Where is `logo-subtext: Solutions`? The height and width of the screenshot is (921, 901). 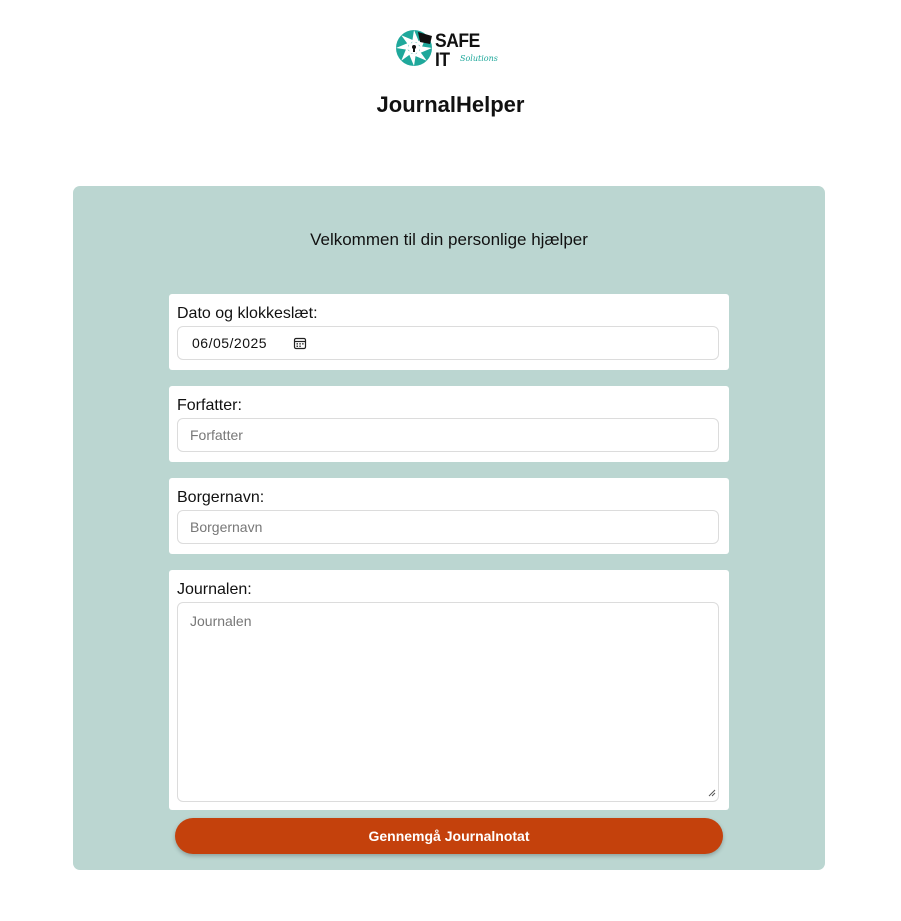
logo-subtext: Solutions is located at coordinates (479, 58).